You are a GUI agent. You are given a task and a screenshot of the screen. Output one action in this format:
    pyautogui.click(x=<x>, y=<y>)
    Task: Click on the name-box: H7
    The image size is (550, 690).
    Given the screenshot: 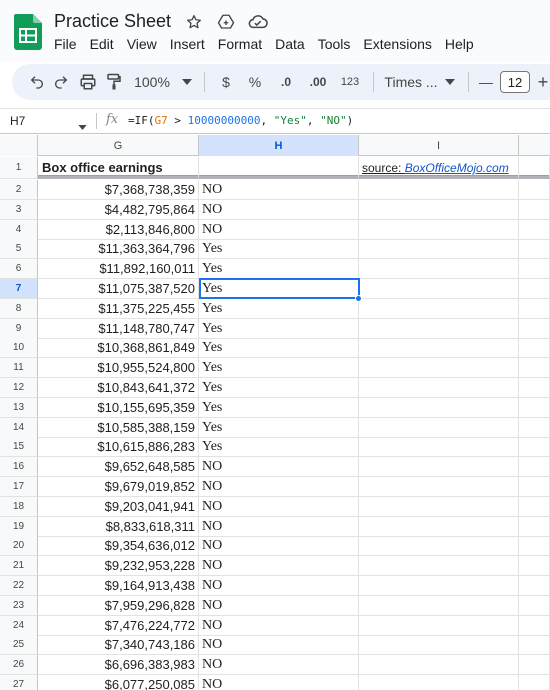 What is the action you would take?
    pyautogui.click(x=17, y=121)
    